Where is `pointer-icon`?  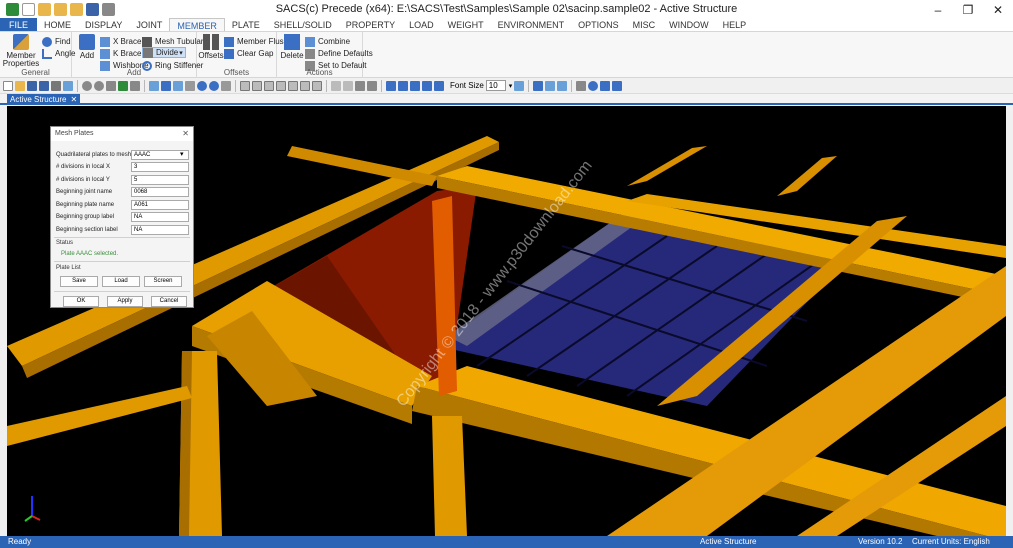 pointer-icon is located at coordinates (538, 85).